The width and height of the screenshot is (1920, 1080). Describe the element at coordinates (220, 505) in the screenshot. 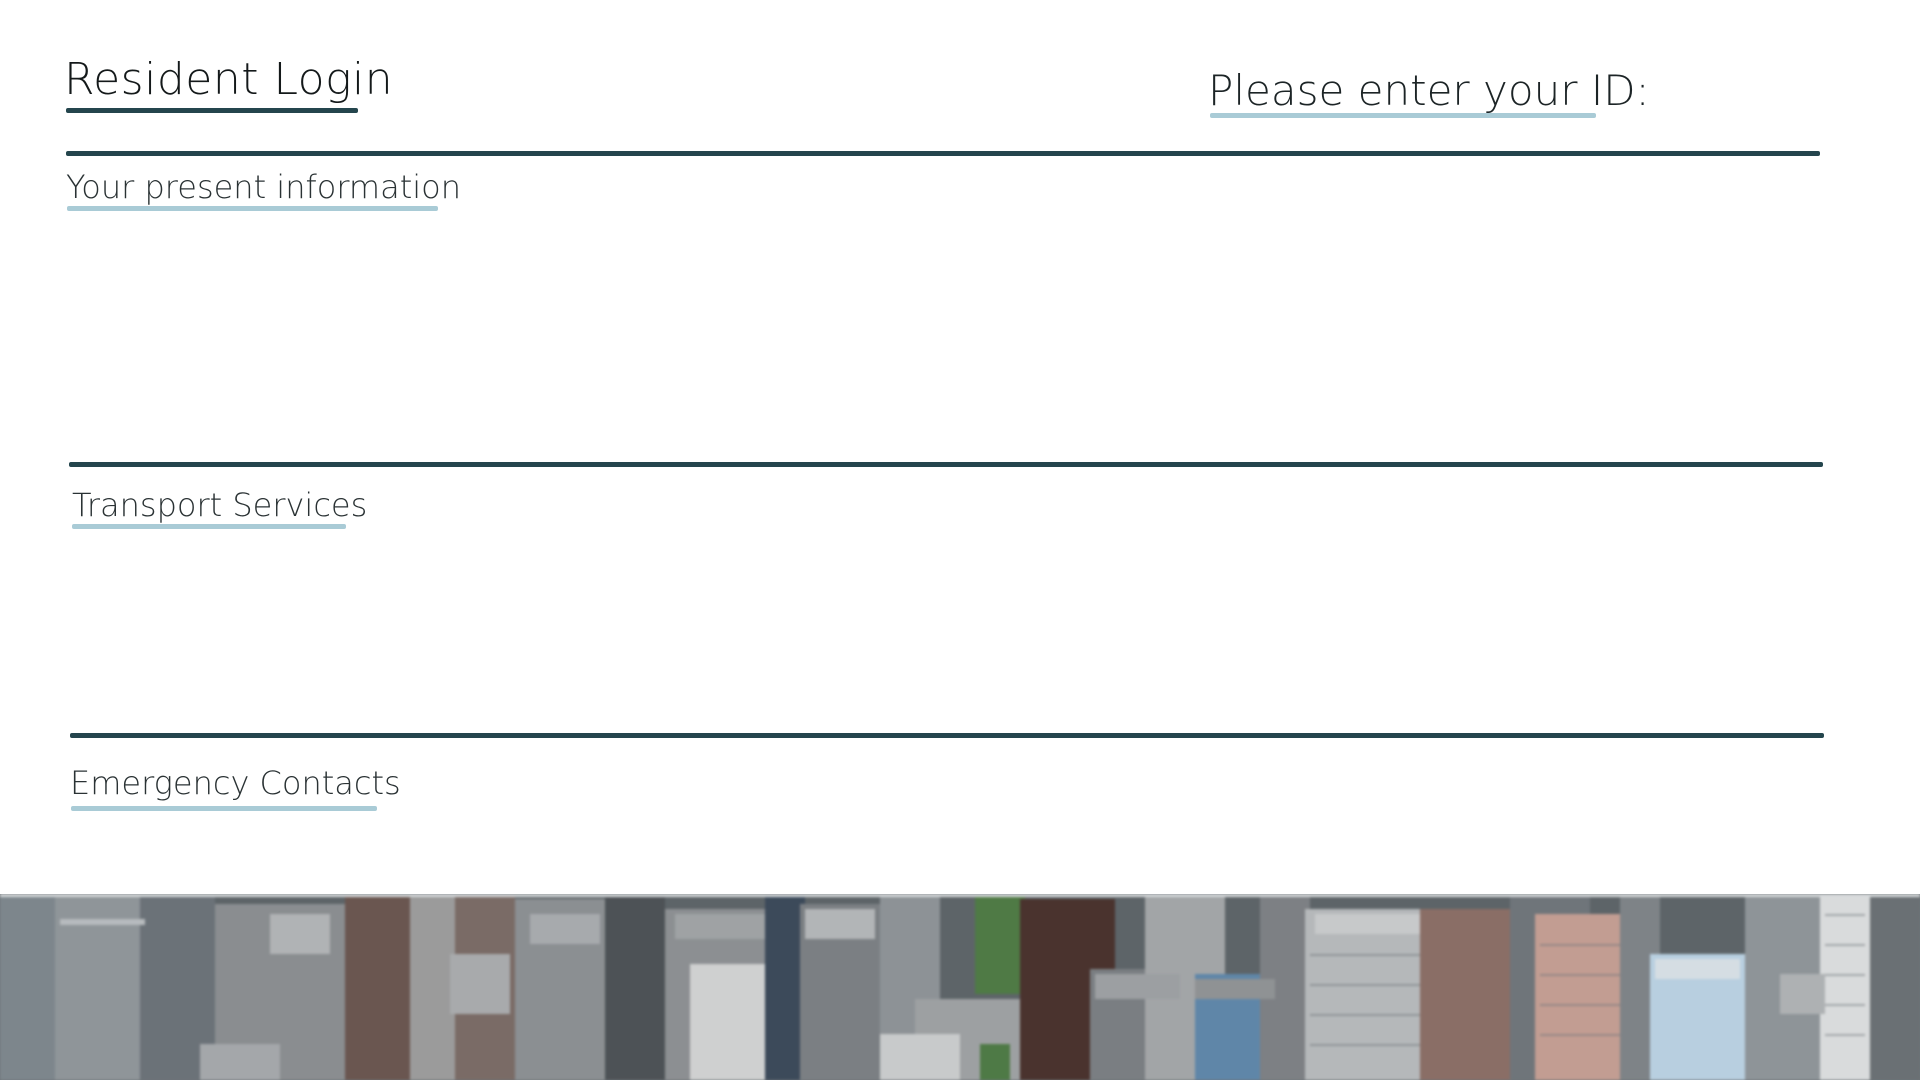

I see `section-transport-services-label: Transport Services` at that location.